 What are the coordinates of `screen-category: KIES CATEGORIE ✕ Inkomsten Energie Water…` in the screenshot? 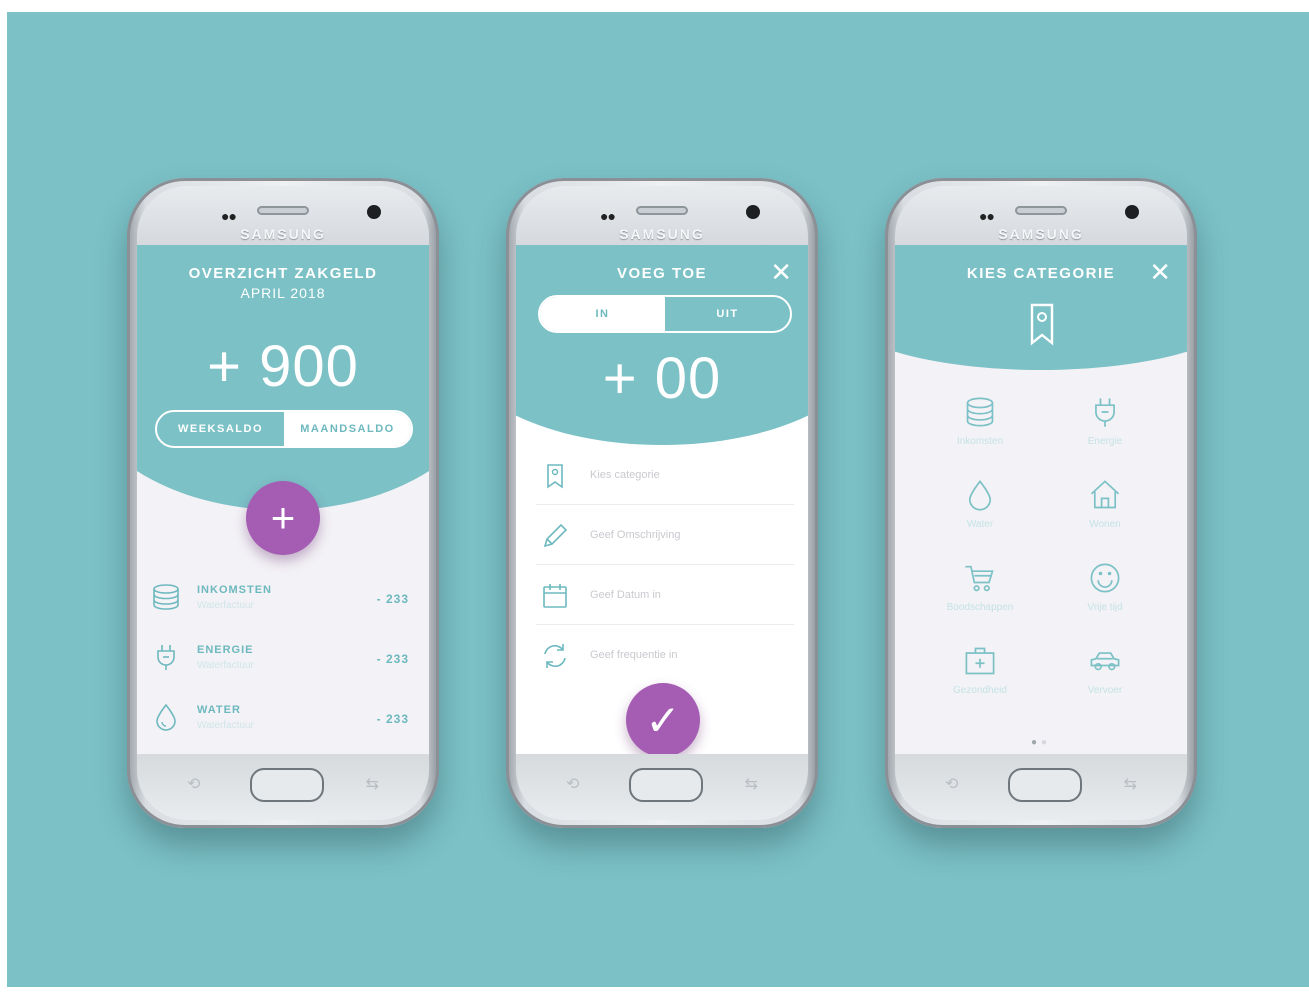 It's located at (1041, 505).